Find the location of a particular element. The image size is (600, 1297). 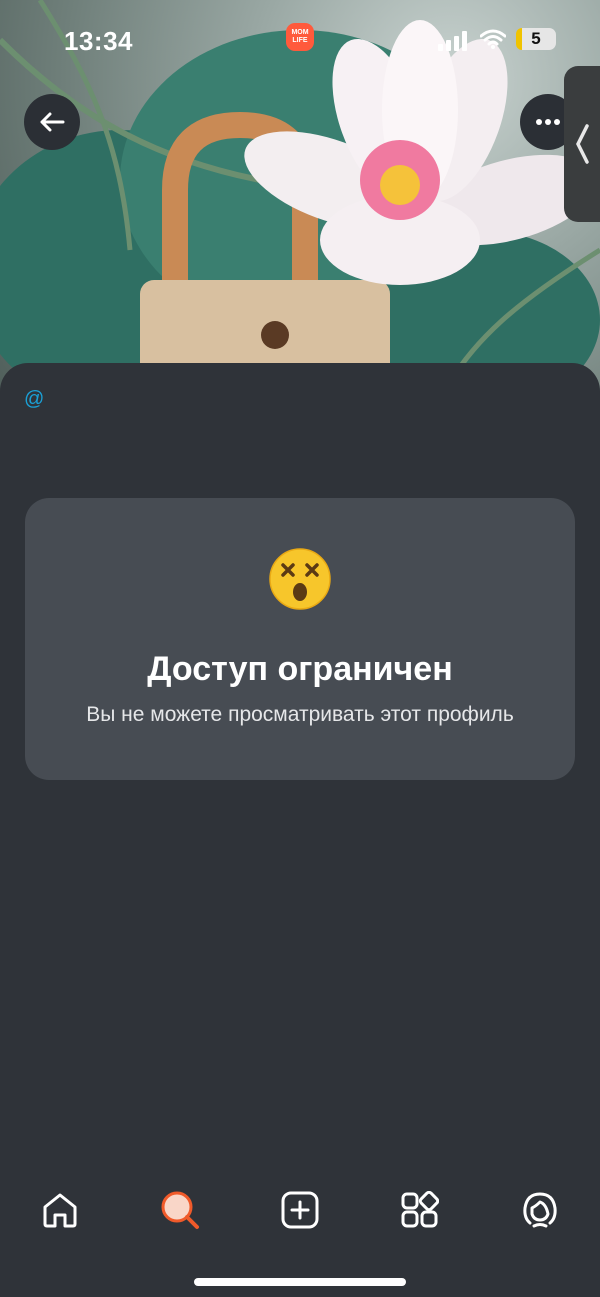

wifi-icon is located at coordinates (493, 39).